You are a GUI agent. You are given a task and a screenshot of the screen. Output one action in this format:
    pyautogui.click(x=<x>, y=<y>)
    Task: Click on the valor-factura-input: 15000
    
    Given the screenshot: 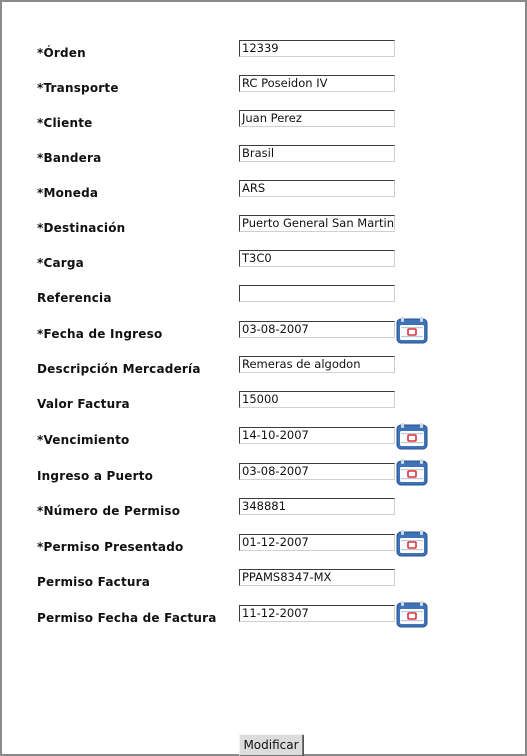 What is the action you would take?
    pyautogui.click(x=317, y=399)
    